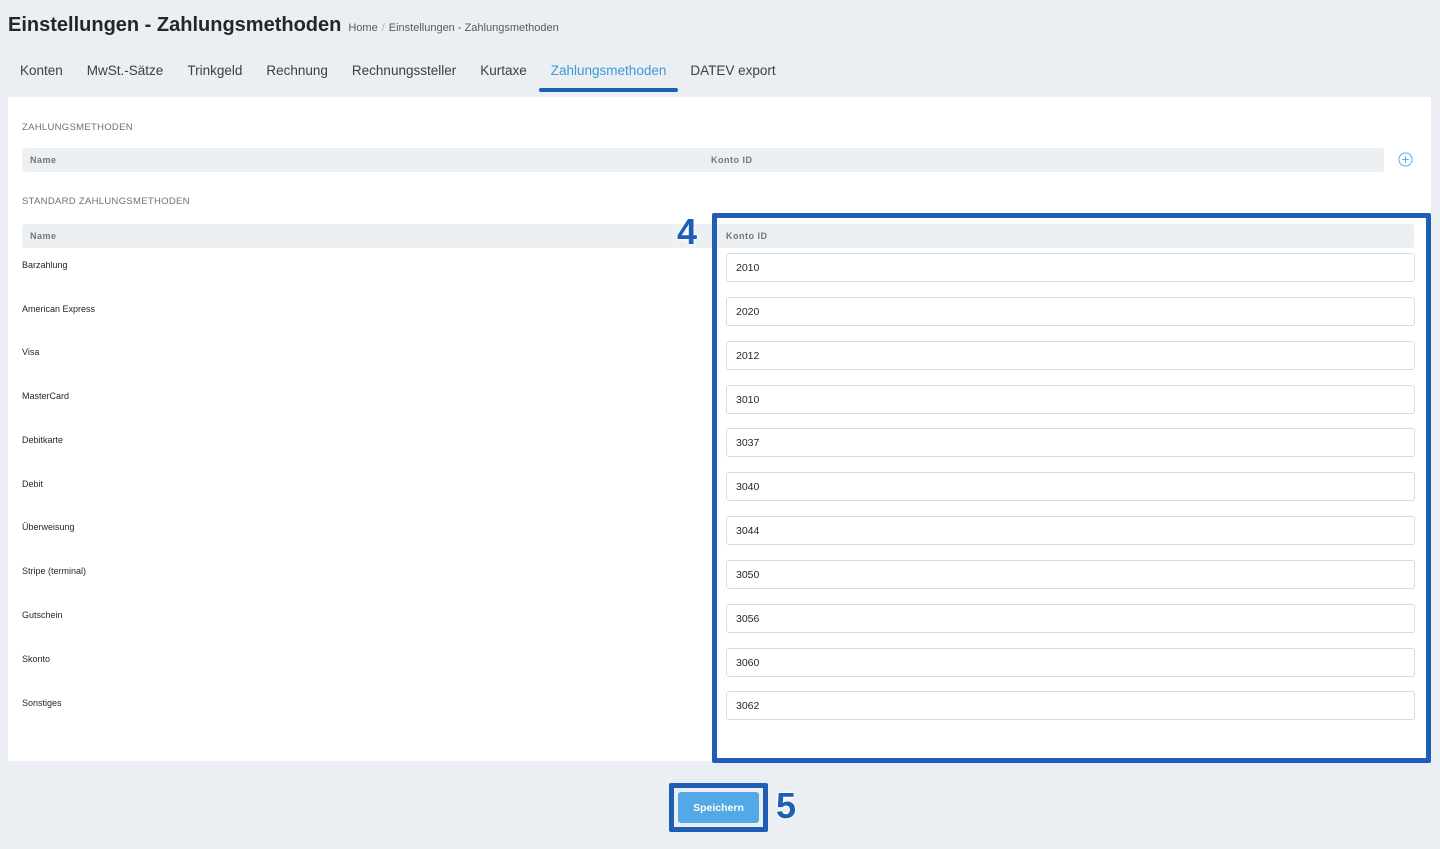 The width and height of the screenshot is (1440, 849). Describe the element at coordinates (1070, 442) in the screenshot. I see `konto-id-input-debitkarte` at that location.